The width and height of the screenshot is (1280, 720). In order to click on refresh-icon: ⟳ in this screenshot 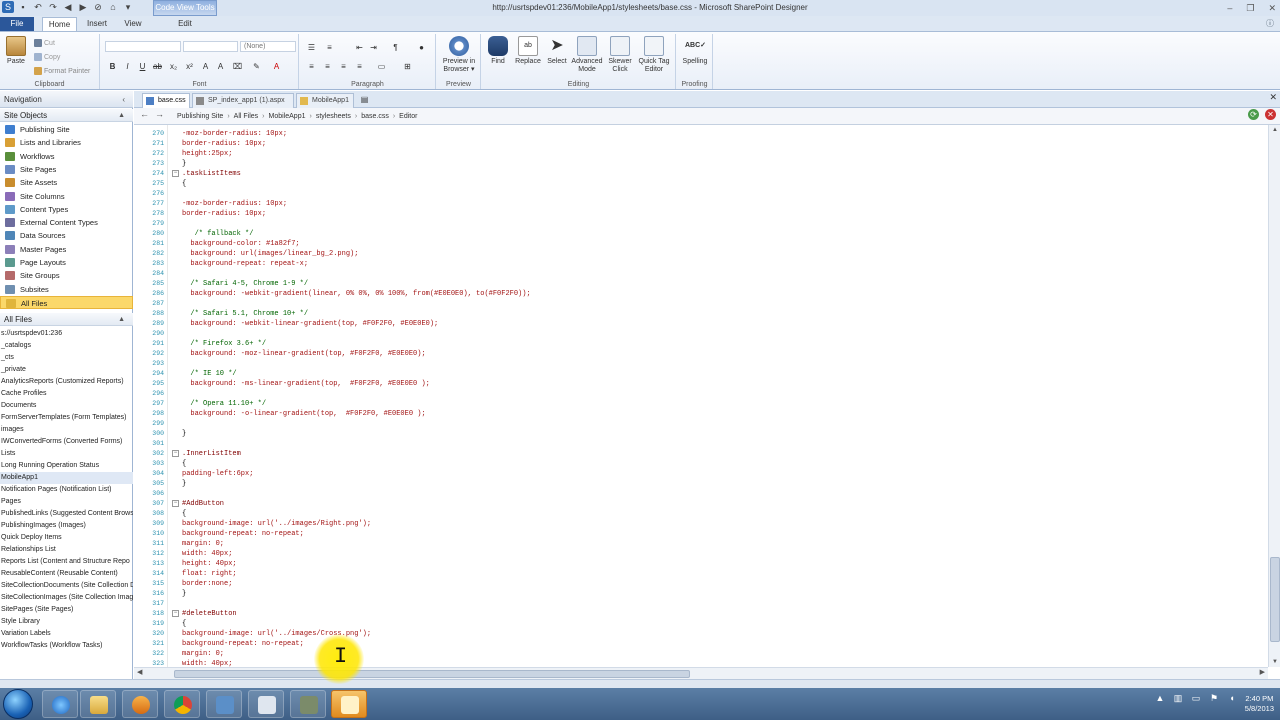, I will do `click(1253, 114)`.